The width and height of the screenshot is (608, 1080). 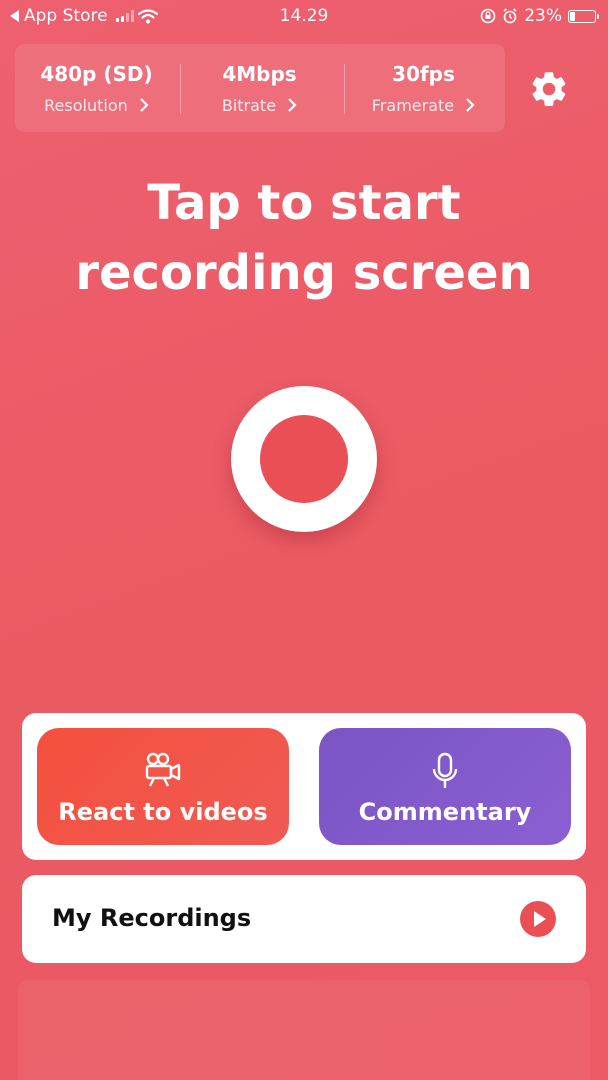 I want to click on commentary-label: Commentary, so click(x=445, y=812).